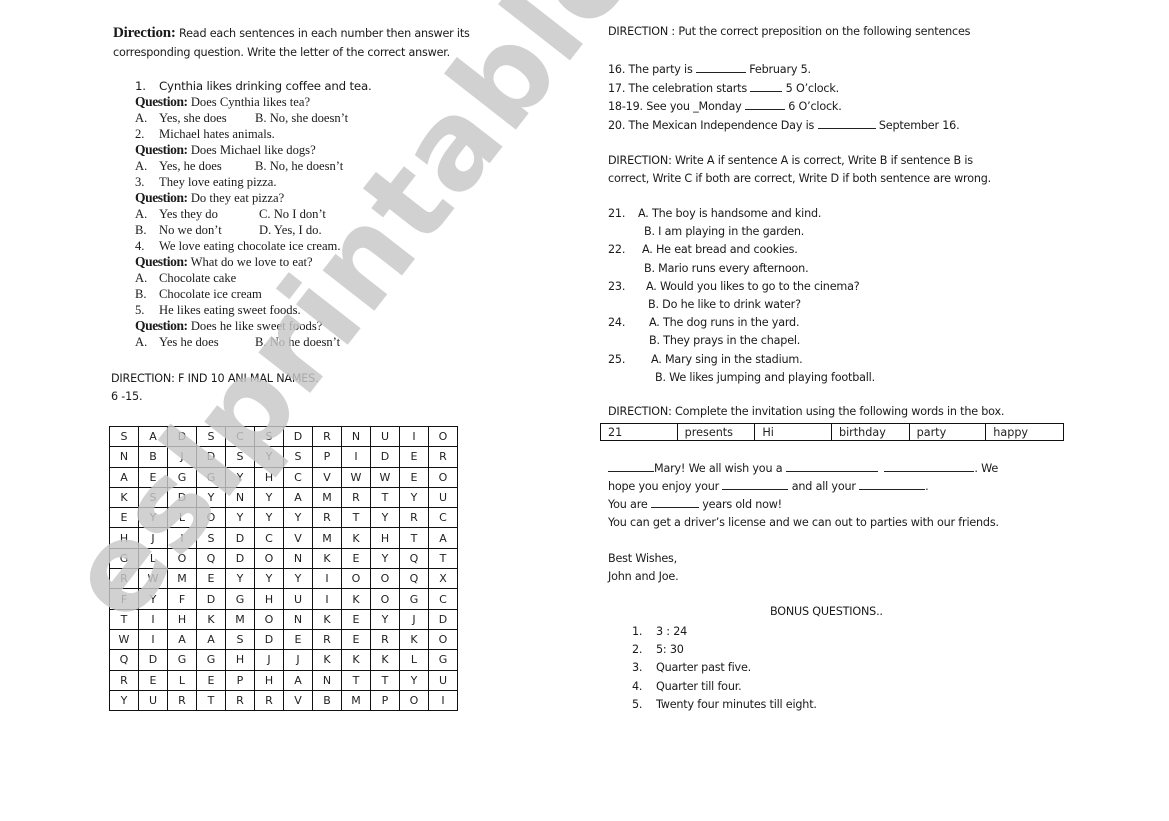  I want to click on word-search-cell: N, so click(298, 619).